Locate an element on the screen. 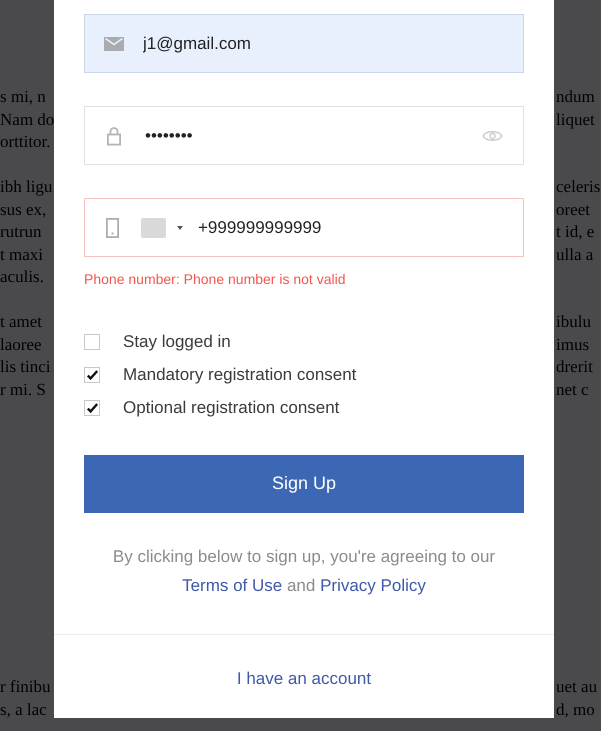 The image size is (601, 731). caret-icon is located at coordinates (180, 228).